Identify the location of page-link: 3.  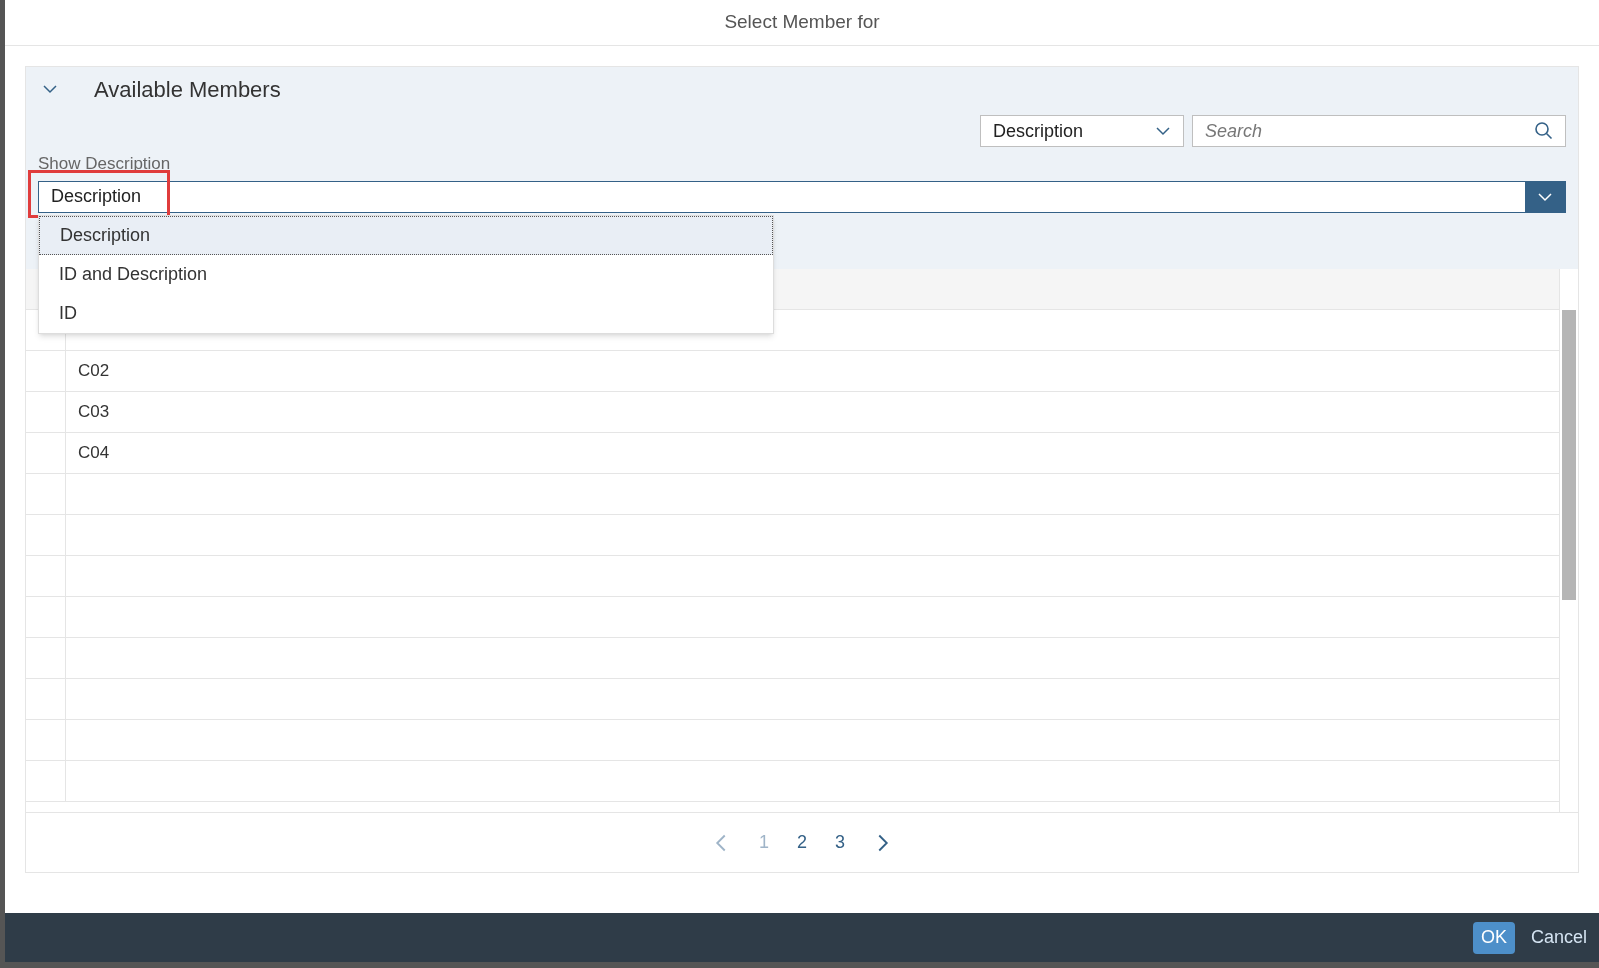
(840, 842).